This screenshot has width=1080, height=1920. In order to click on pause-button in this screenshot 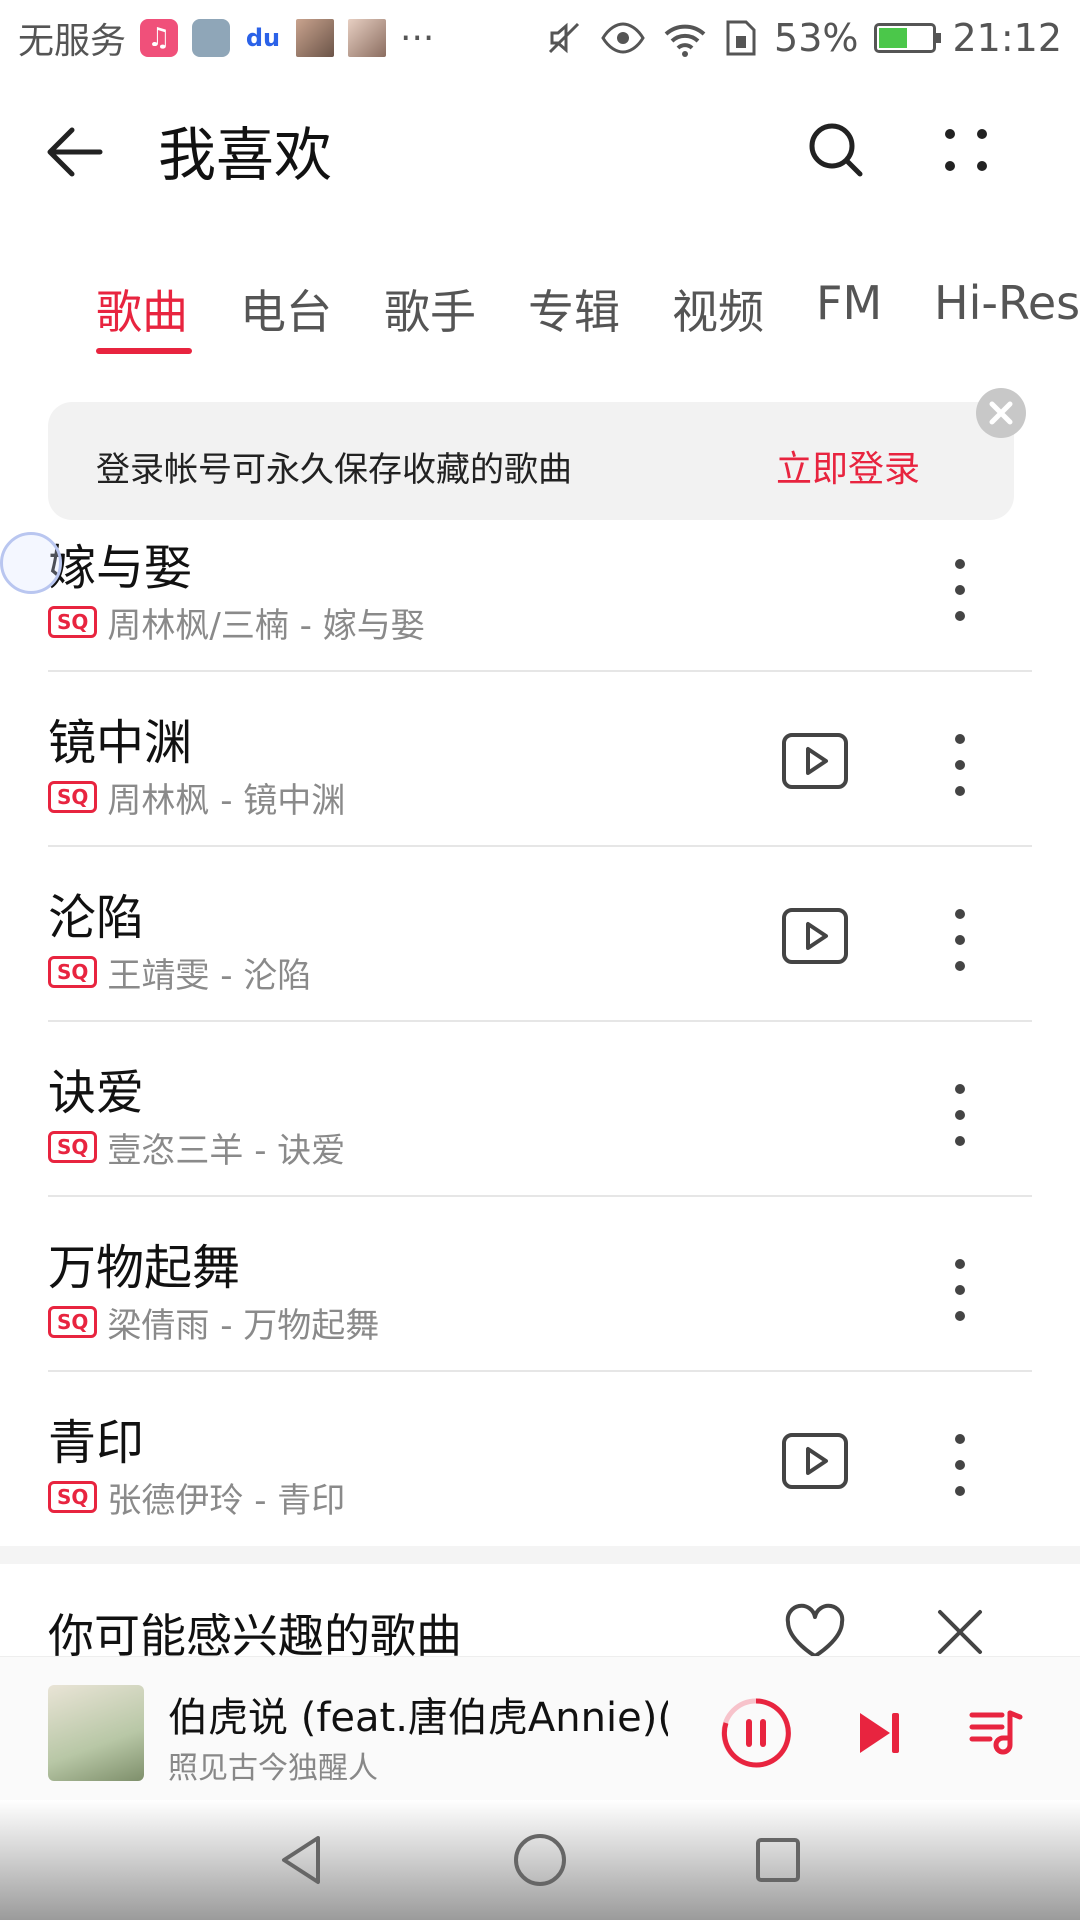, I will do `click(756, 1733)`.